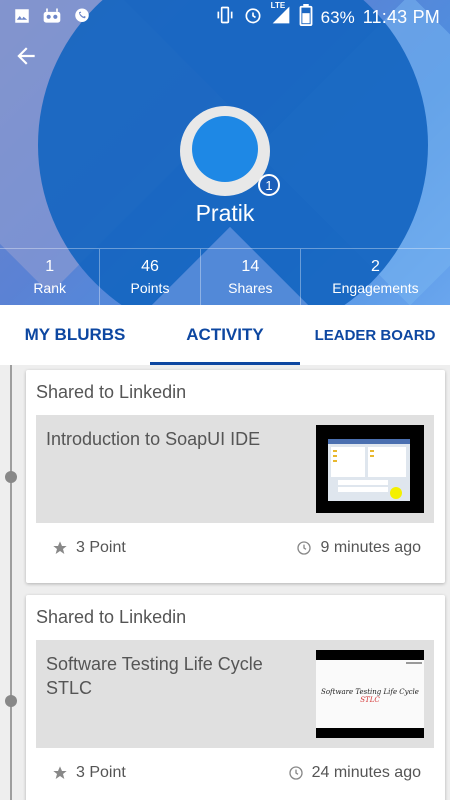  I want to click on stat-rank: 1 Rank, so click(50, 277).